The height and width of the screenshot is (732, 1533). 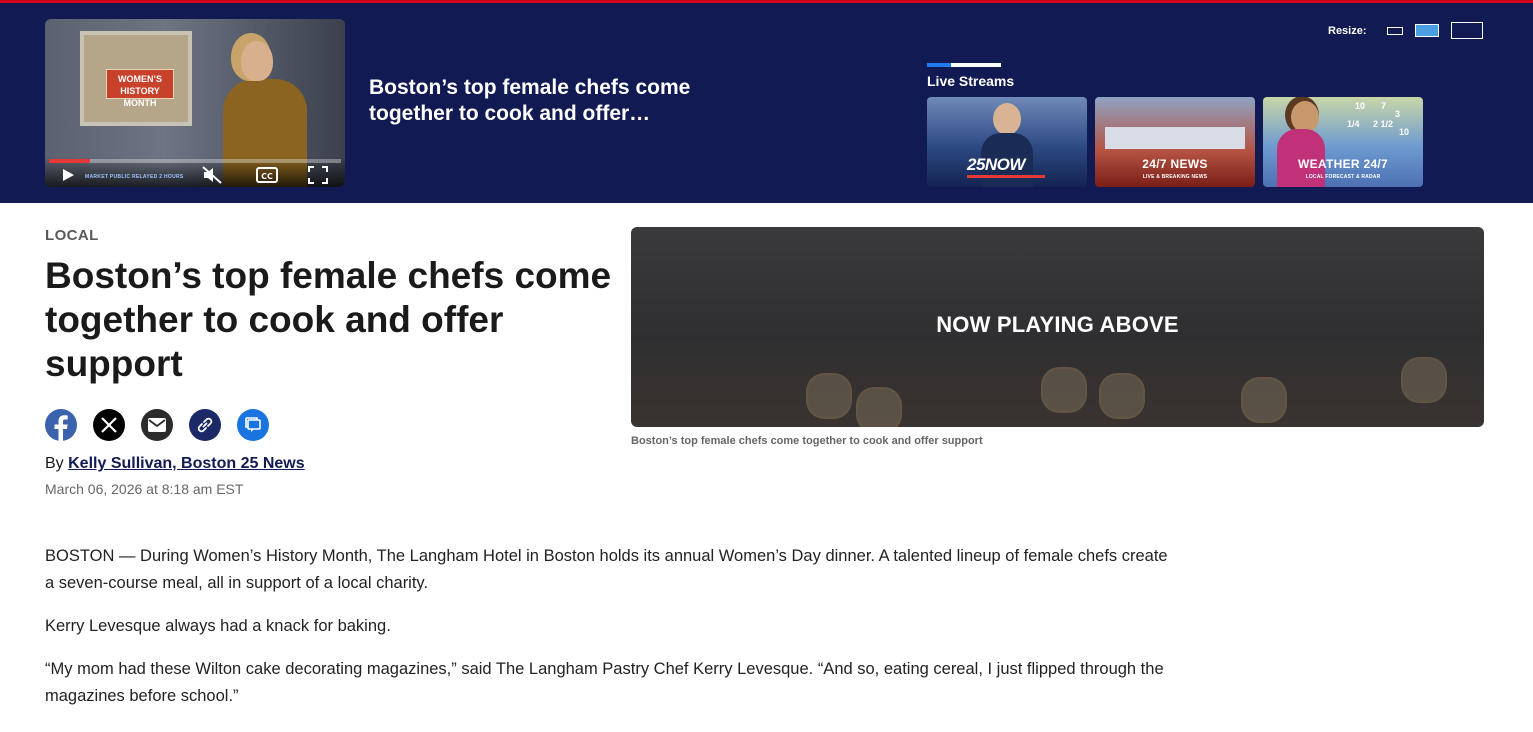 What do you see at coordinates (1343, 164) in the screenshot?
I see `stream-label: WEATHER 24/7` at bounding box center [1343, 164].